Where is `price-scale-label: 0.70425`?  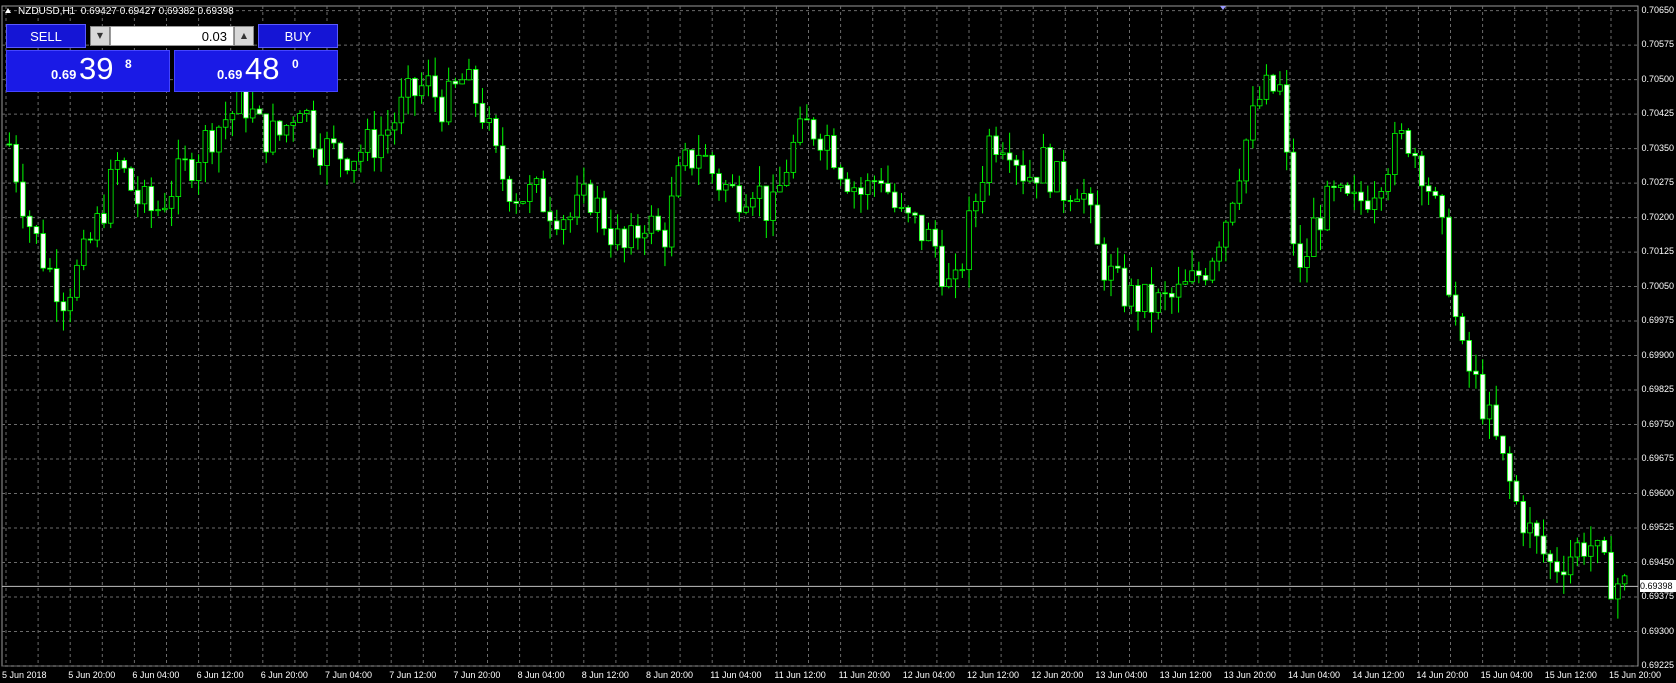
price-scale-label: 0.70425 is located at coordinates (1657, 113).